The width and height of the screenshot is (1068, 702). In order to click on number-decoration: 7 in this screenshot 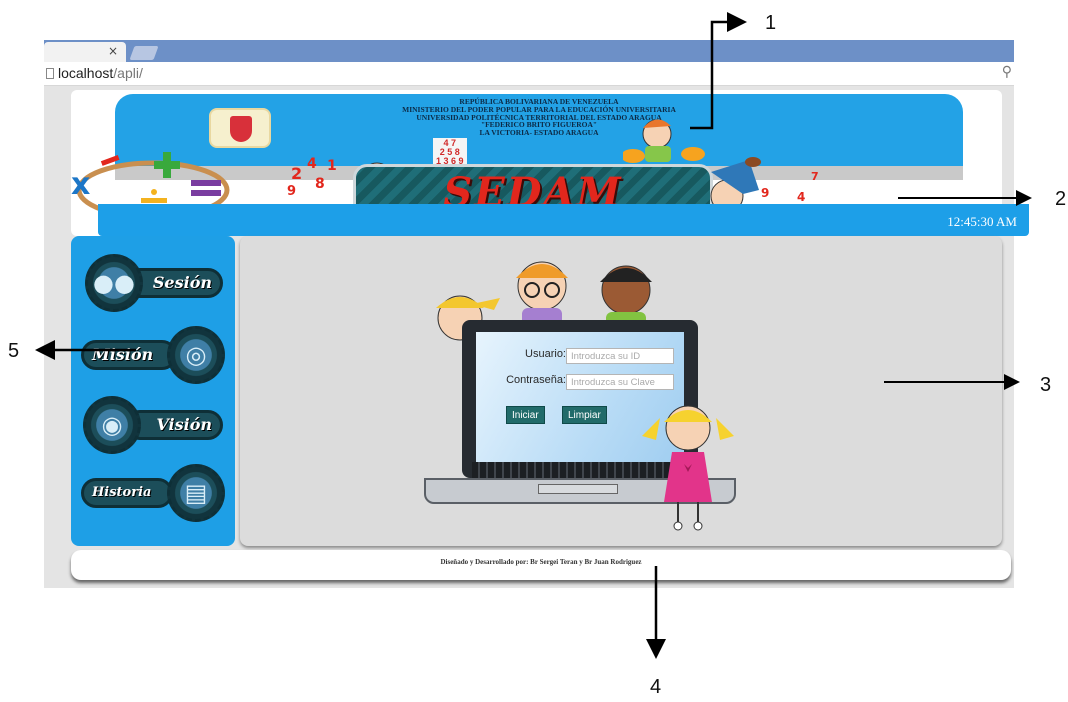, I will do `click(815, 176)`.